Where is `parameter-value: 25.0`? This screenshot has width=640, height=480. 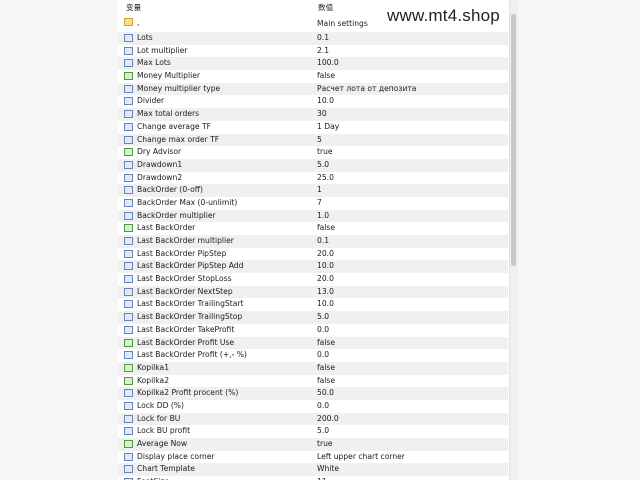
parameter-value: 25.0 is located at coordinates (325, 178).